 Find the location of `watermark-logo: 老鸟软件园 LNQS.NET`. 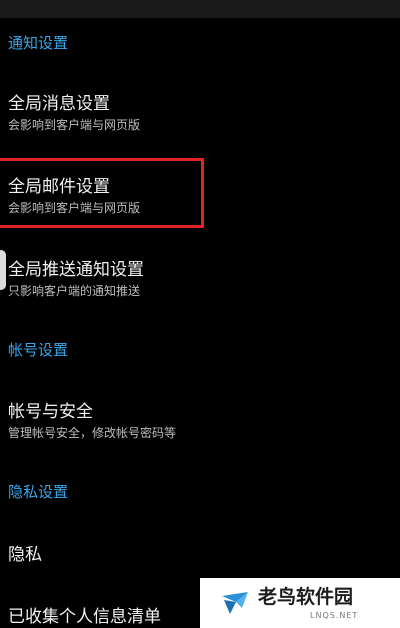

watermark-logo: 老鸟软件园 LNQS.NET is located at coordinates (300, 603).